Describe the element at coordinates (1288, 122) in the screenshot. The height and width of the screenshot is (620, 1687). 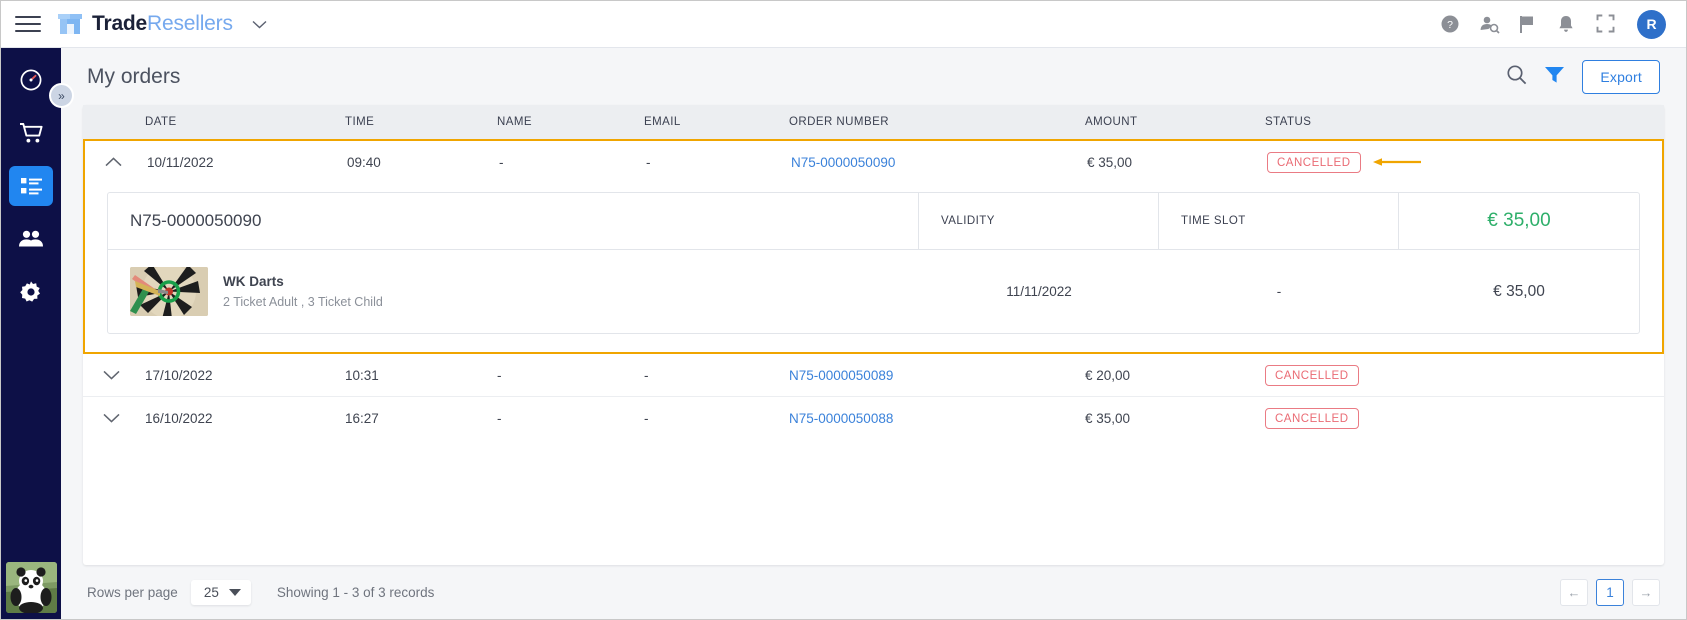
I see `table-header-status: STATUS` at that location.